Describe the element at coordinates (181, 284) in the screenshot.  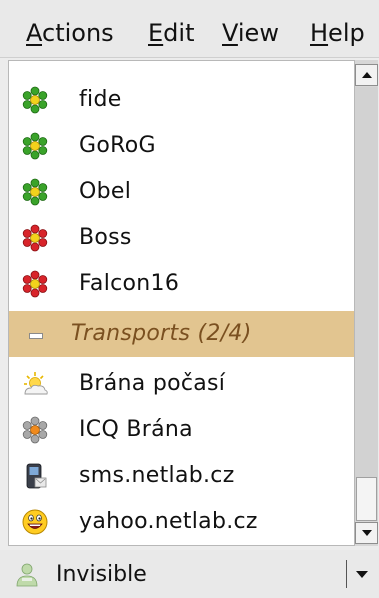
I see `contact-row: Falcon16` at that location.